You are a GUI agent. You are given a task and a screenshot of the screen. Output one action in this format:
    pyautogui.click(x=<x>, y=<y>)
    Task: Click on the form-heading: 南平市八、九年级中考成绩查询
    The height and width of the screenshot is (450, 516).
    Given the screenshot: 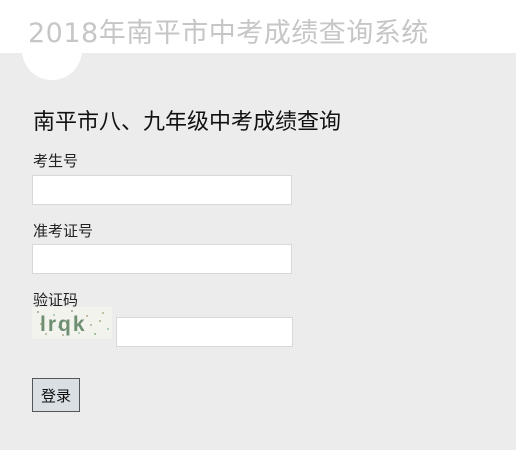 What is the action you would take?
    pyautogui.click(x=187, y=122)
    